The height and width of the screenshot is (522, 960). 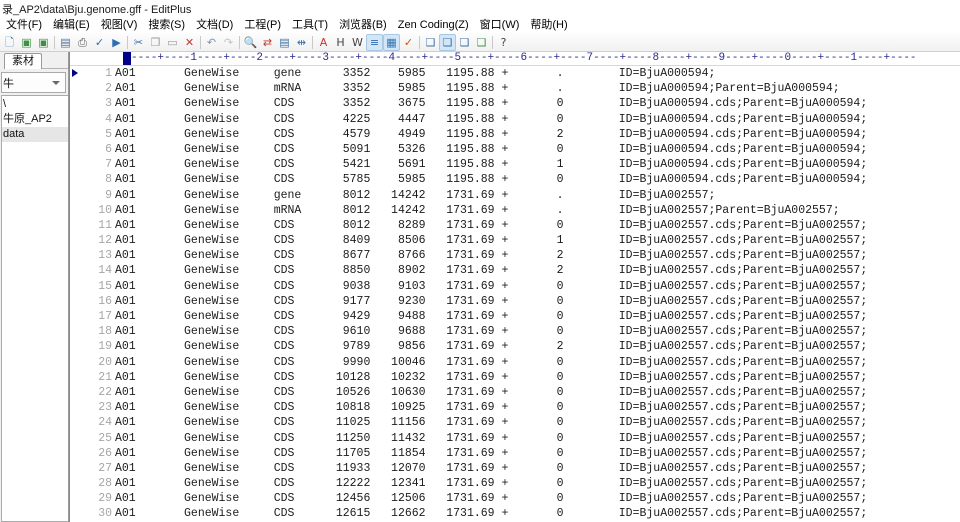 I want to click on find-in-files-icon: ▤, so click(x=284, y=42).